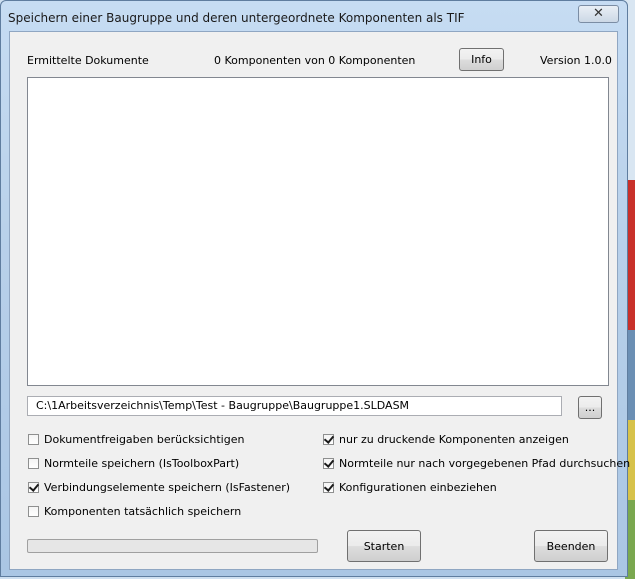  What do you see at coordinates (172, 546) in the screenshot?
I see `progress-bar` at bounding box center [172, 546].